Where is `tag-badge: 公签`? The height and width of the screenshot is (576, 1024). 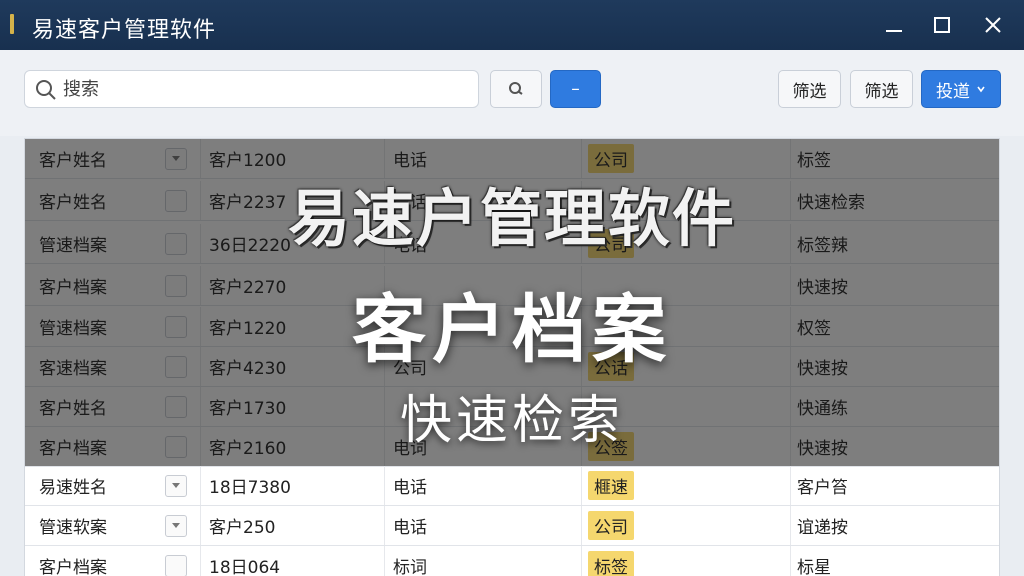
tag-badge: 公签 is located at coordinates (611, 446).